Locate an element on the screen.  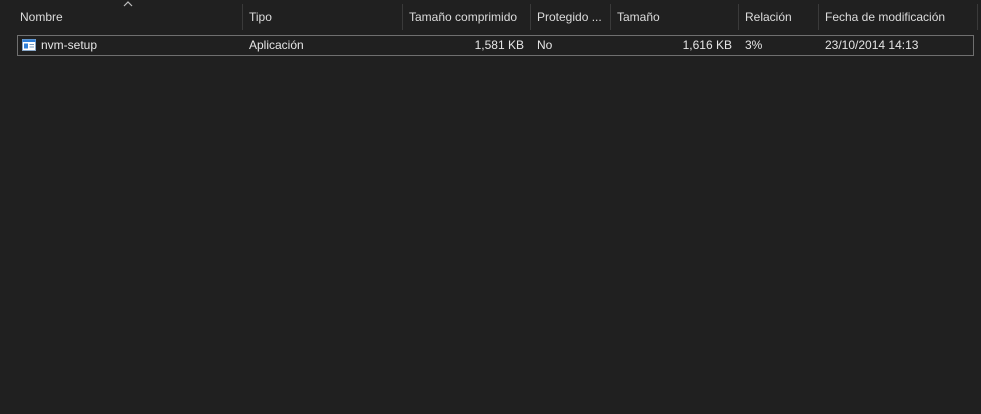
file-protected: No is located at coordinates (545, 45).